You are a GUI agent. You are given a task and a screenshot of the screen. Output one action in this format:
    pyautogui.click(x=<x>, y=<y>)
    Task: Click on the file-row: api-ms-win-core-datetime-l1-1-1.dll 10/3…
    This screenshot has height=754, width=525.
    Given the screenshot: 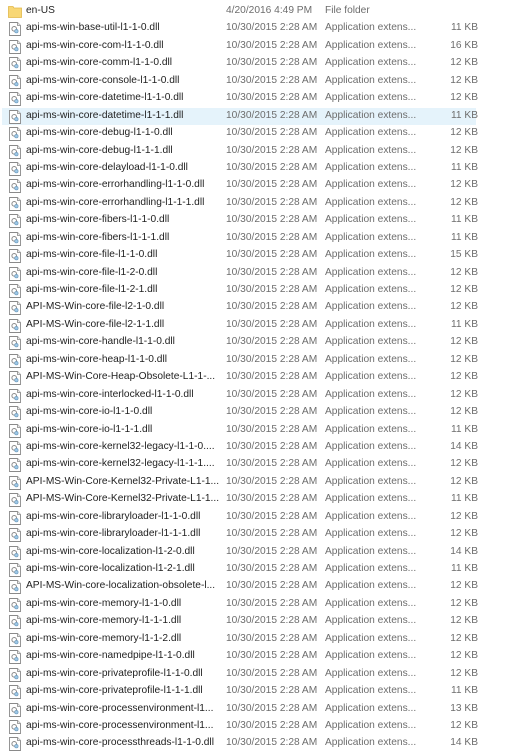 What is the action you would take?
    pyautogui.click(x=262, y=116)
    